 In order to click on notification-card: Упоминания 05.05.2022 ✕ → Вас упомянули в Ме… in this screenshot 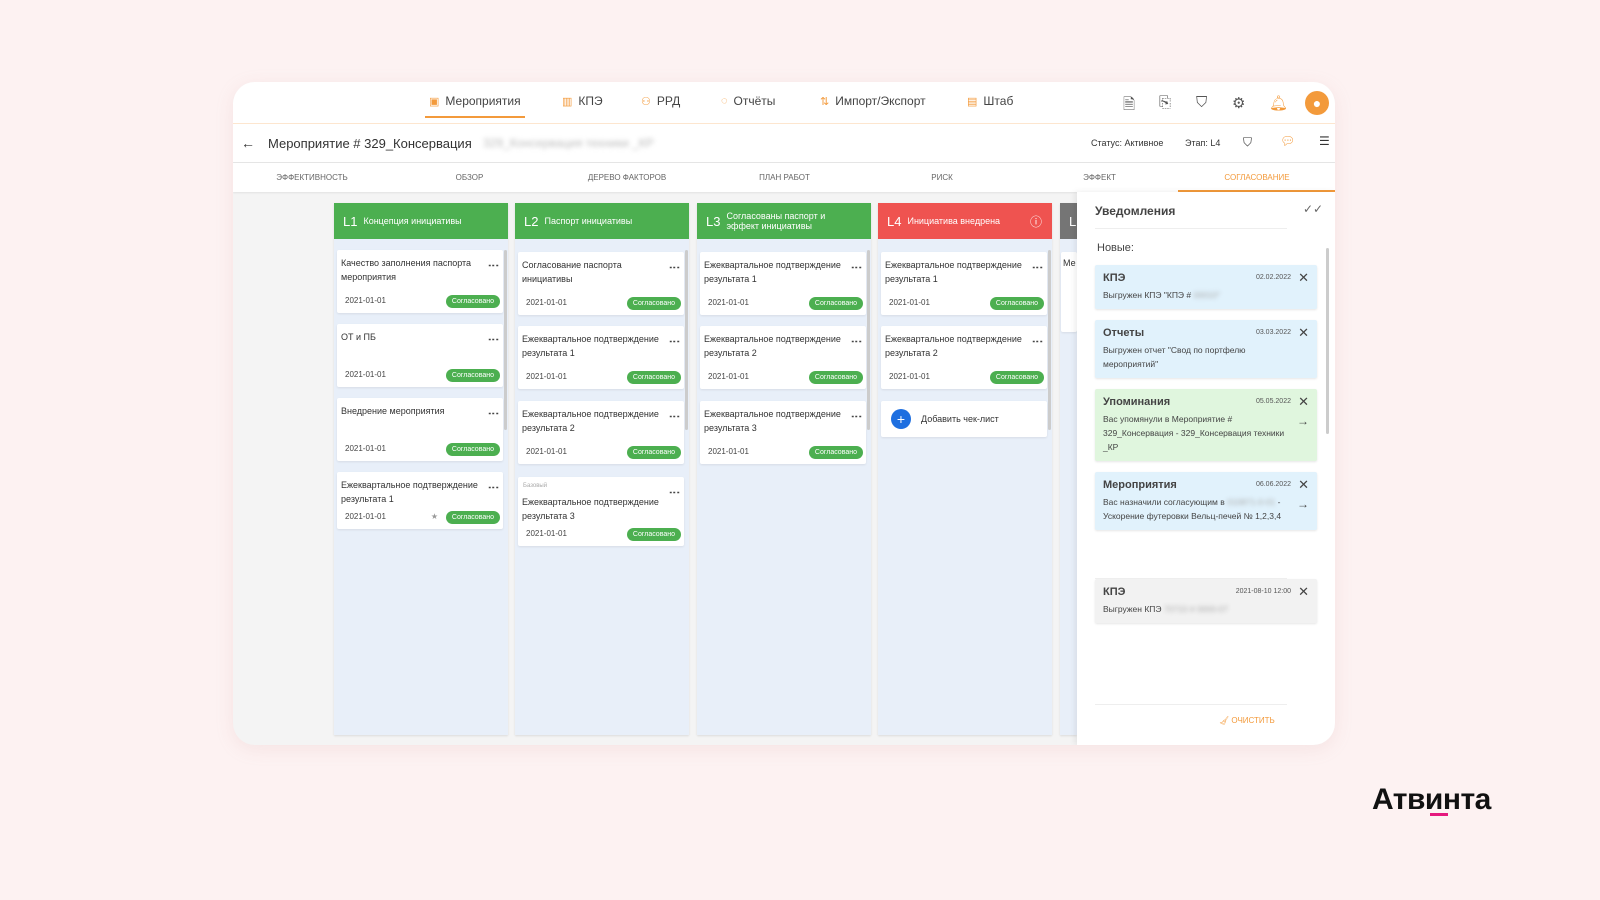, I will do `click(1206, 425)`.